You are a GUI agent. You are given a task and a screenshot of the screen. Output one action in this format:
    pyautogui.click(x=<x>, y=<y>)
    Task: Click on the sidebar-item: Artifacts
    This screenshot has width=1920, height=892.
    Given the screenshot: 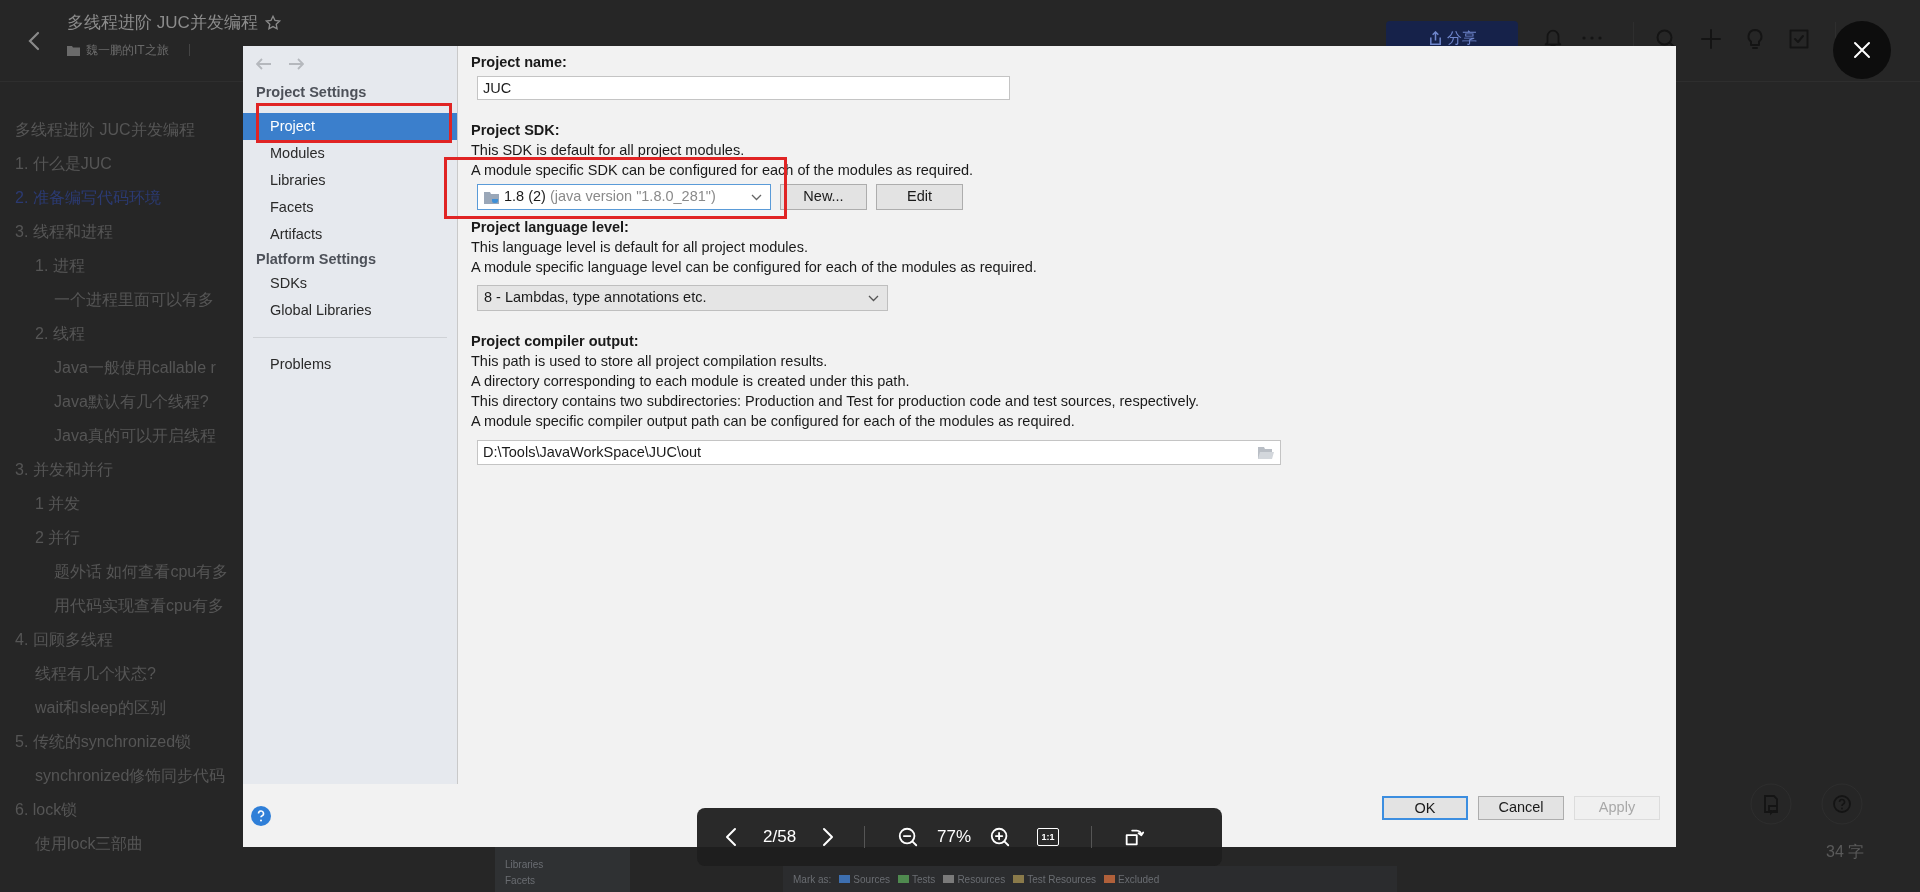 What is the action you would take?
    pyautogui.click(x=350, y=234)
    